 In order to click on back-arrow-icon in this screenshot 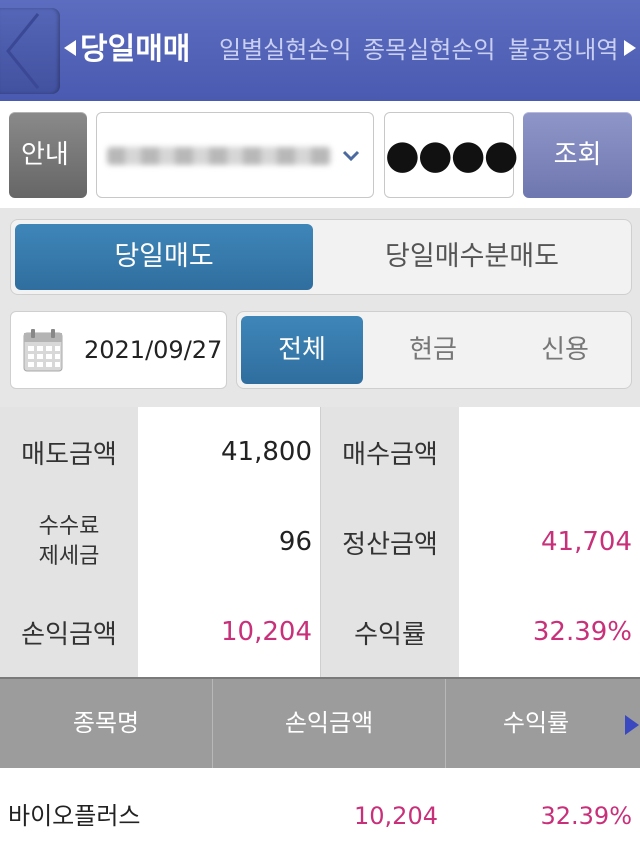, I will do `click(23, 51)`.